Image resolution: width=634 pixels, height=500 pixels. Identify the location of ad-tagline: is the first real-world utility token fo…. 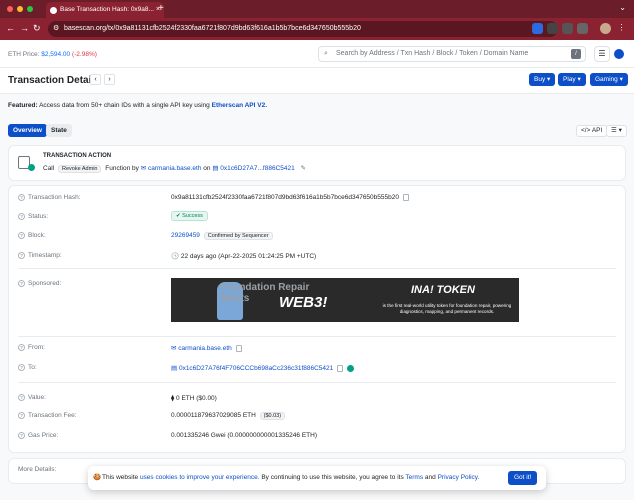
(447, 308).